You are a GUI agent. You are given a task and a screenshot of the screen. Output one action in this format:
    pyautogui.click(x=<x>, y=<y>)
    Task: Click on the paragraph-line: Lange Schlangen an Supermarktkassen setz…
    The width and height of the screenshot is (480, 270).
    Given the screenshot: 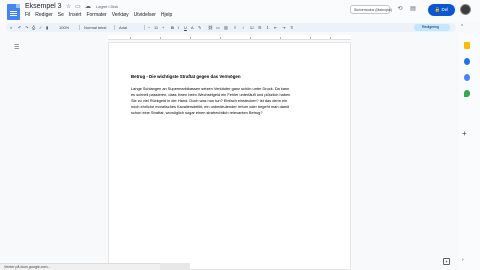 What is the action you would take?
    pyautogui.click(x=210, y=88)
    